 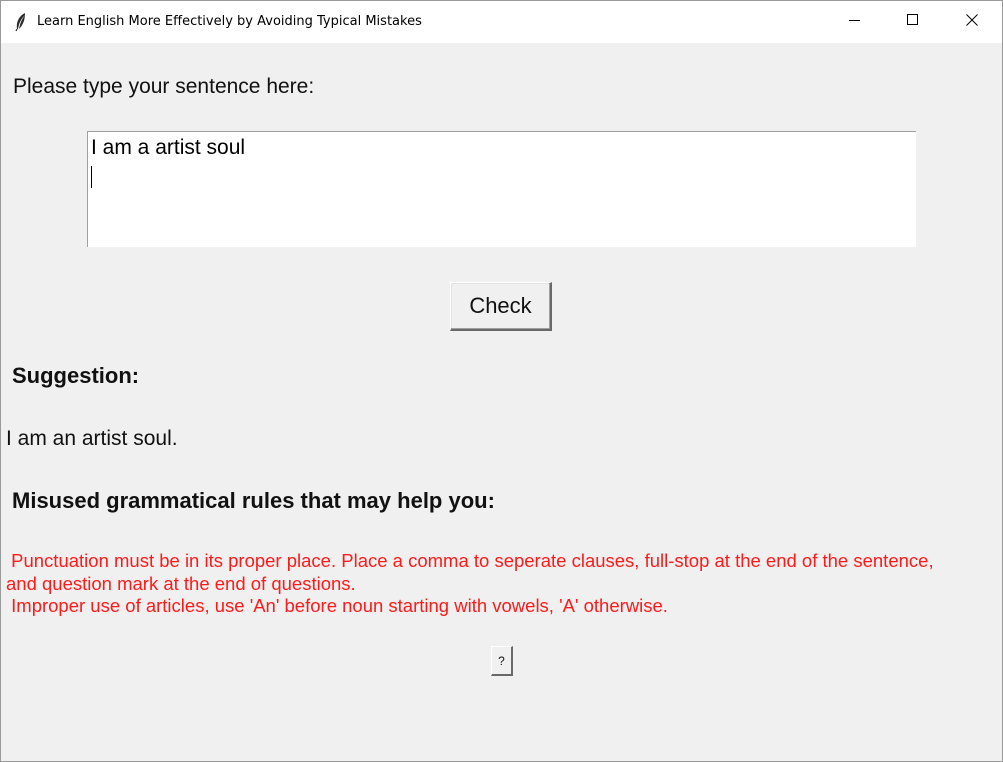 I want to click on check-button: Check, so click(x=501, y=306).